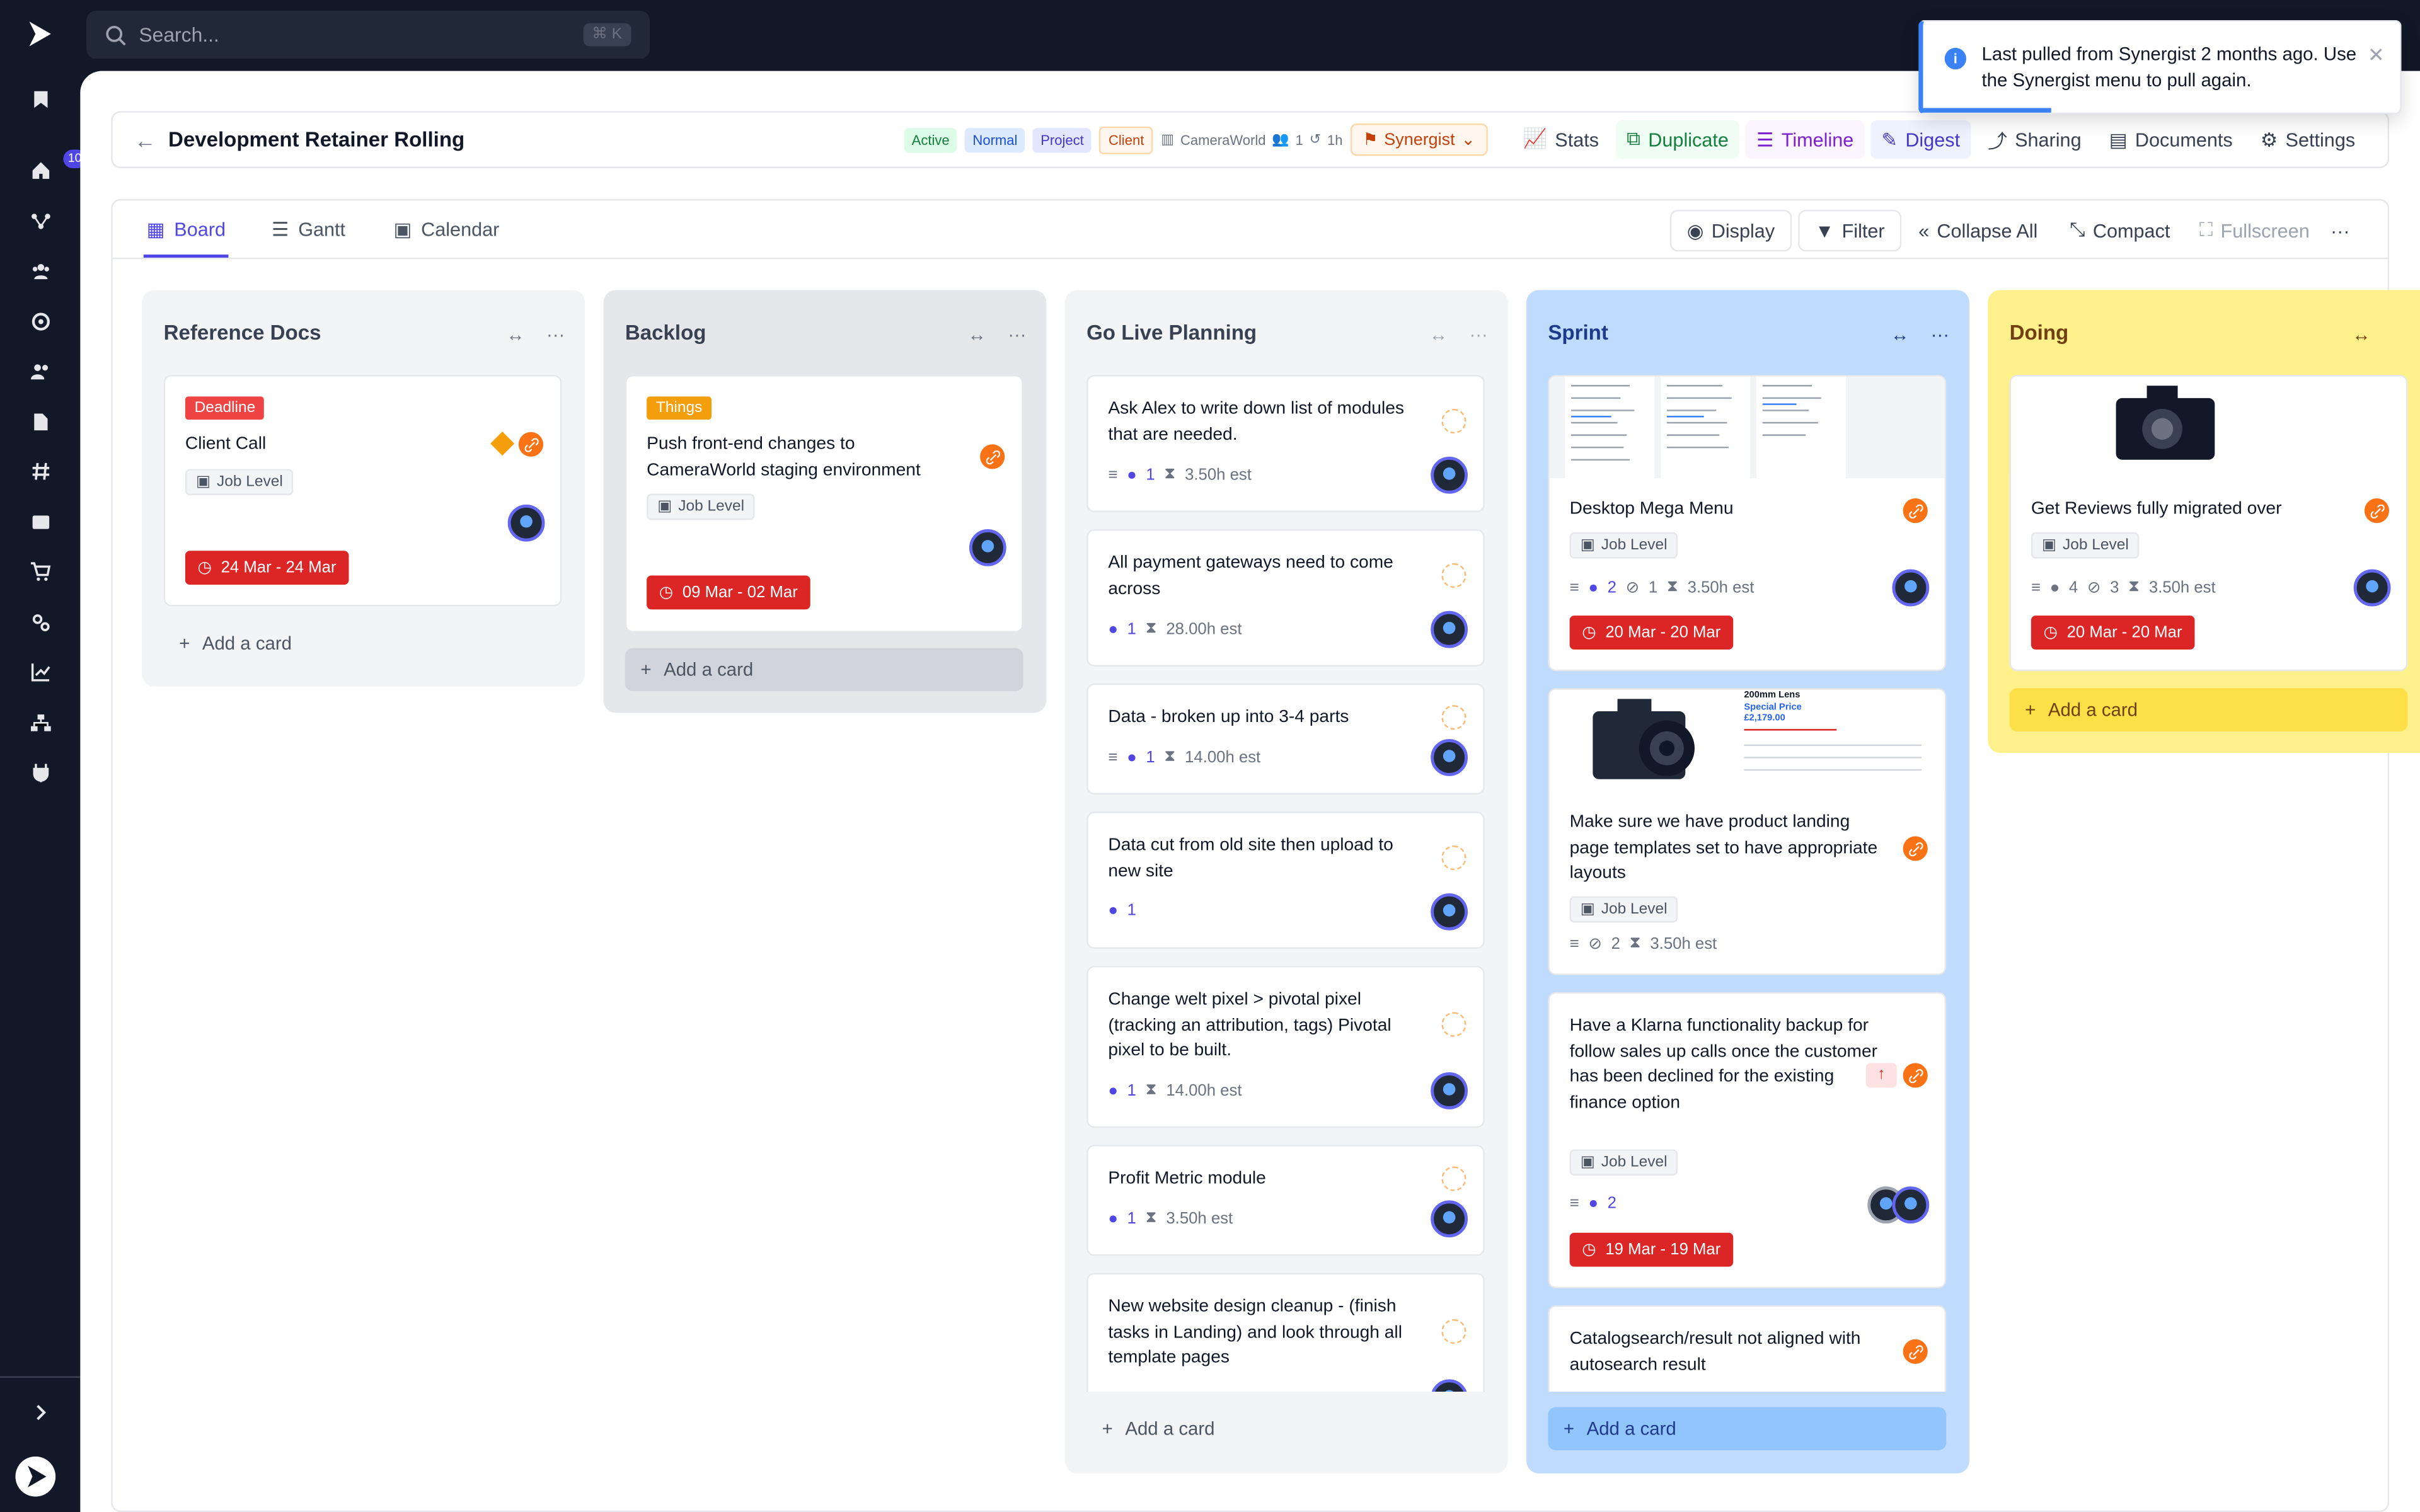 The height and width of the screenshot is (1512, 2420). What do you see at coordinates (1850, 231) in the screenshot?
I see `filter-button: ▼ Filter` at bounding box center [1850, 231].